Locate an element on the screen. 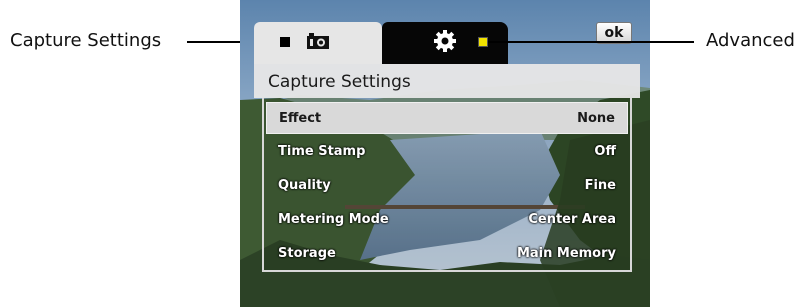 The height and width of the screenshot is (307, 808). callout-line-right is located at coordinates (587, 42).